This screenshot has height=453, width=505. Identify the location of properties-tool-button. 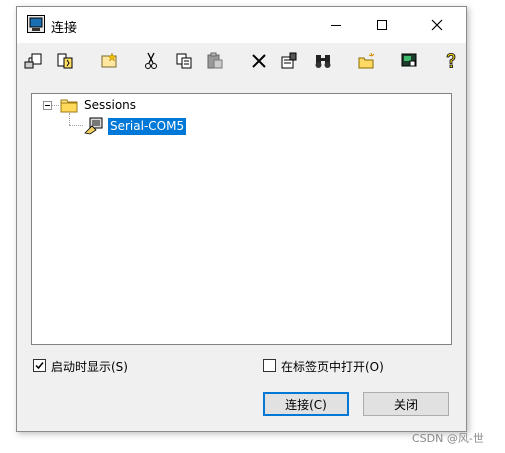
(289, 61).